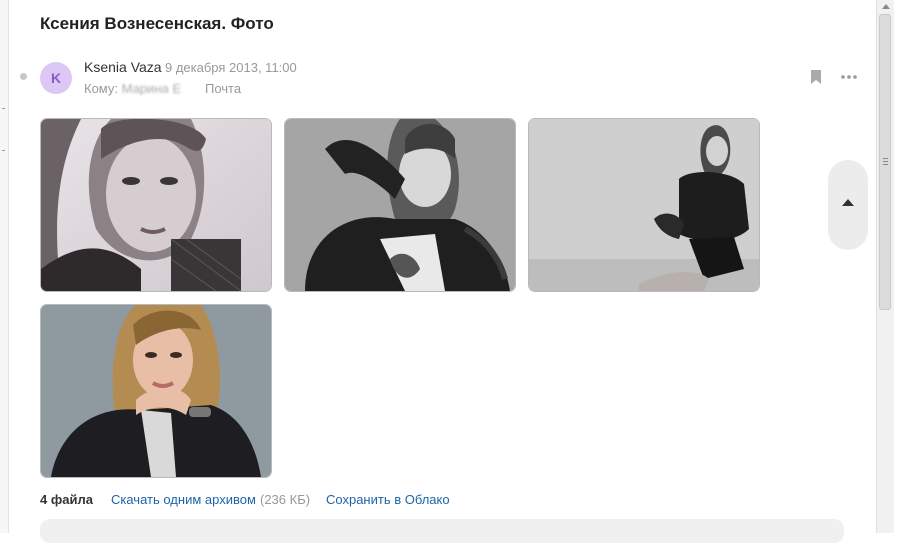 The height and width of the screenshot is (543, 908). I want to click on folder-label: Почта, so click(223, 88).